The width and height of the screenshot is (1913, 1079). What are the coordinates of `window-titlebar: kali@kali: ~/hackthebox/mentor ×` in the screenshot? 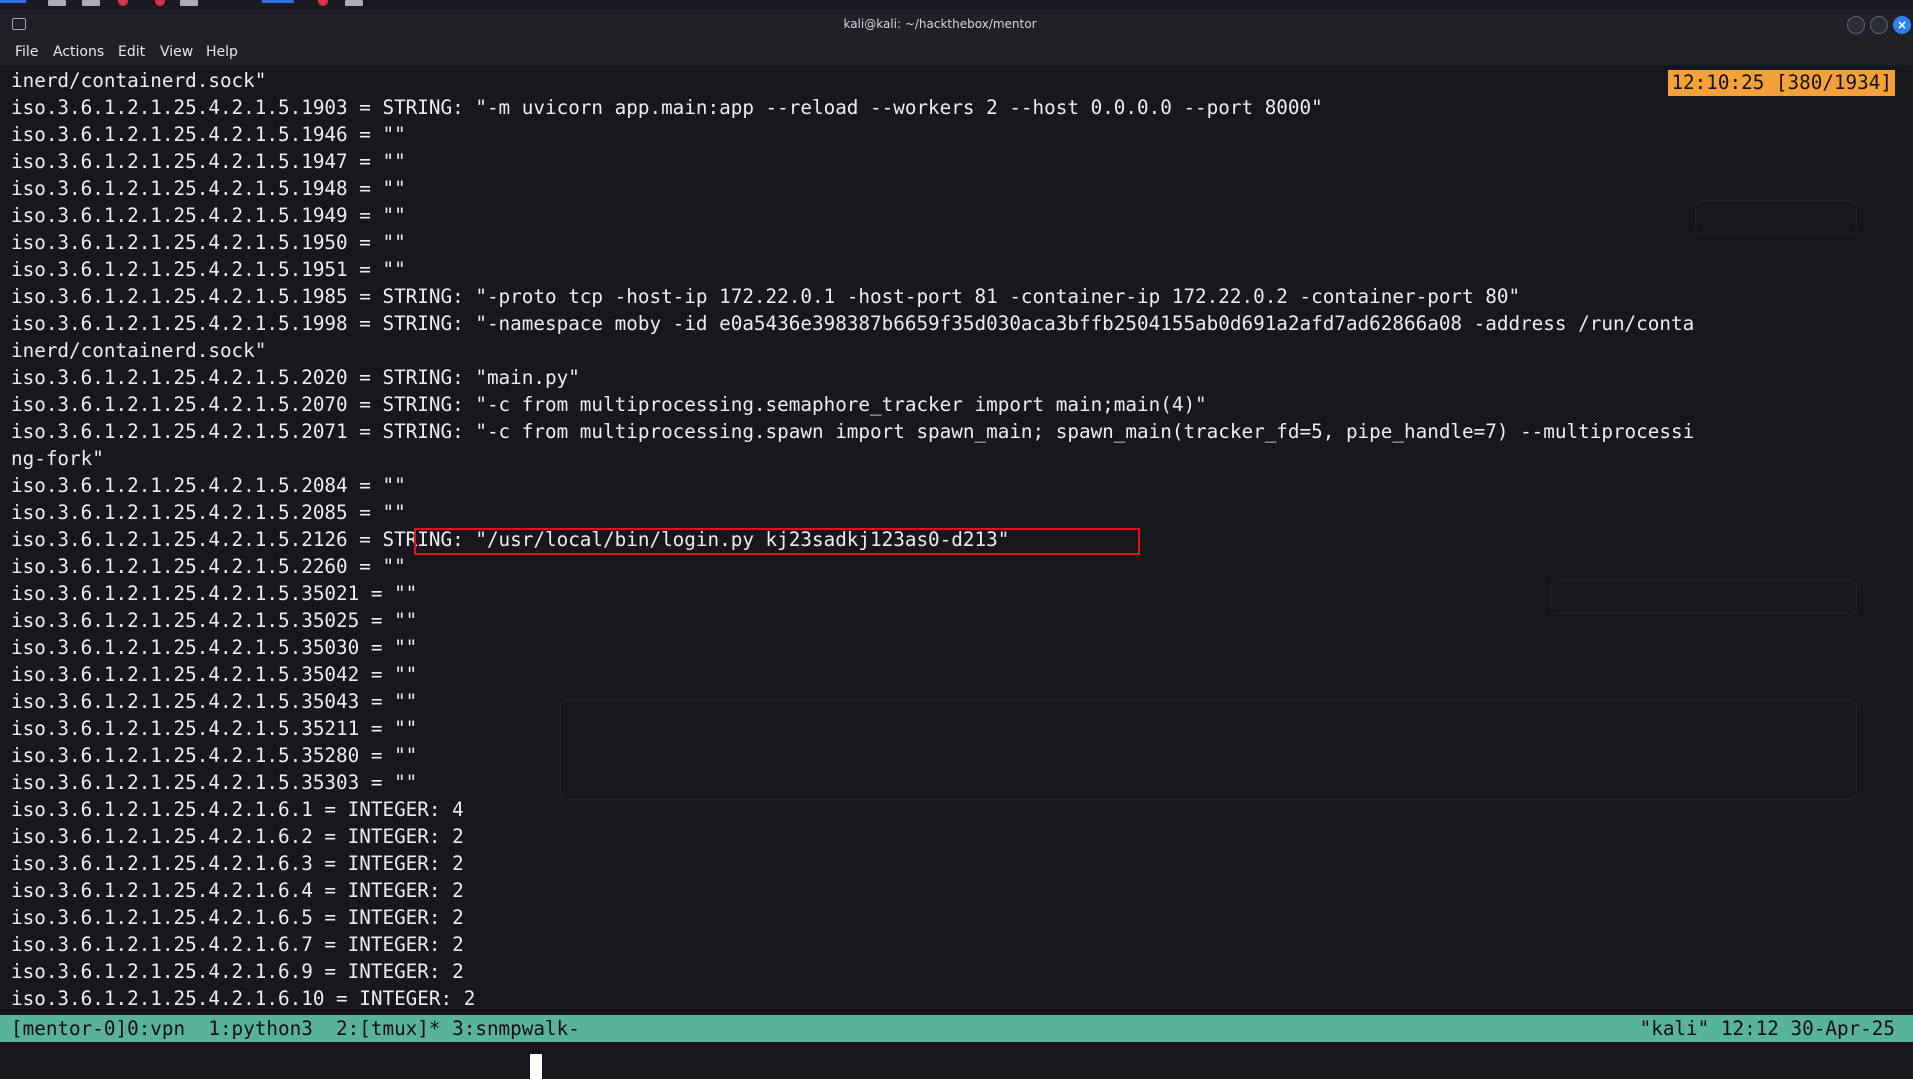 It's located at (956, 25).